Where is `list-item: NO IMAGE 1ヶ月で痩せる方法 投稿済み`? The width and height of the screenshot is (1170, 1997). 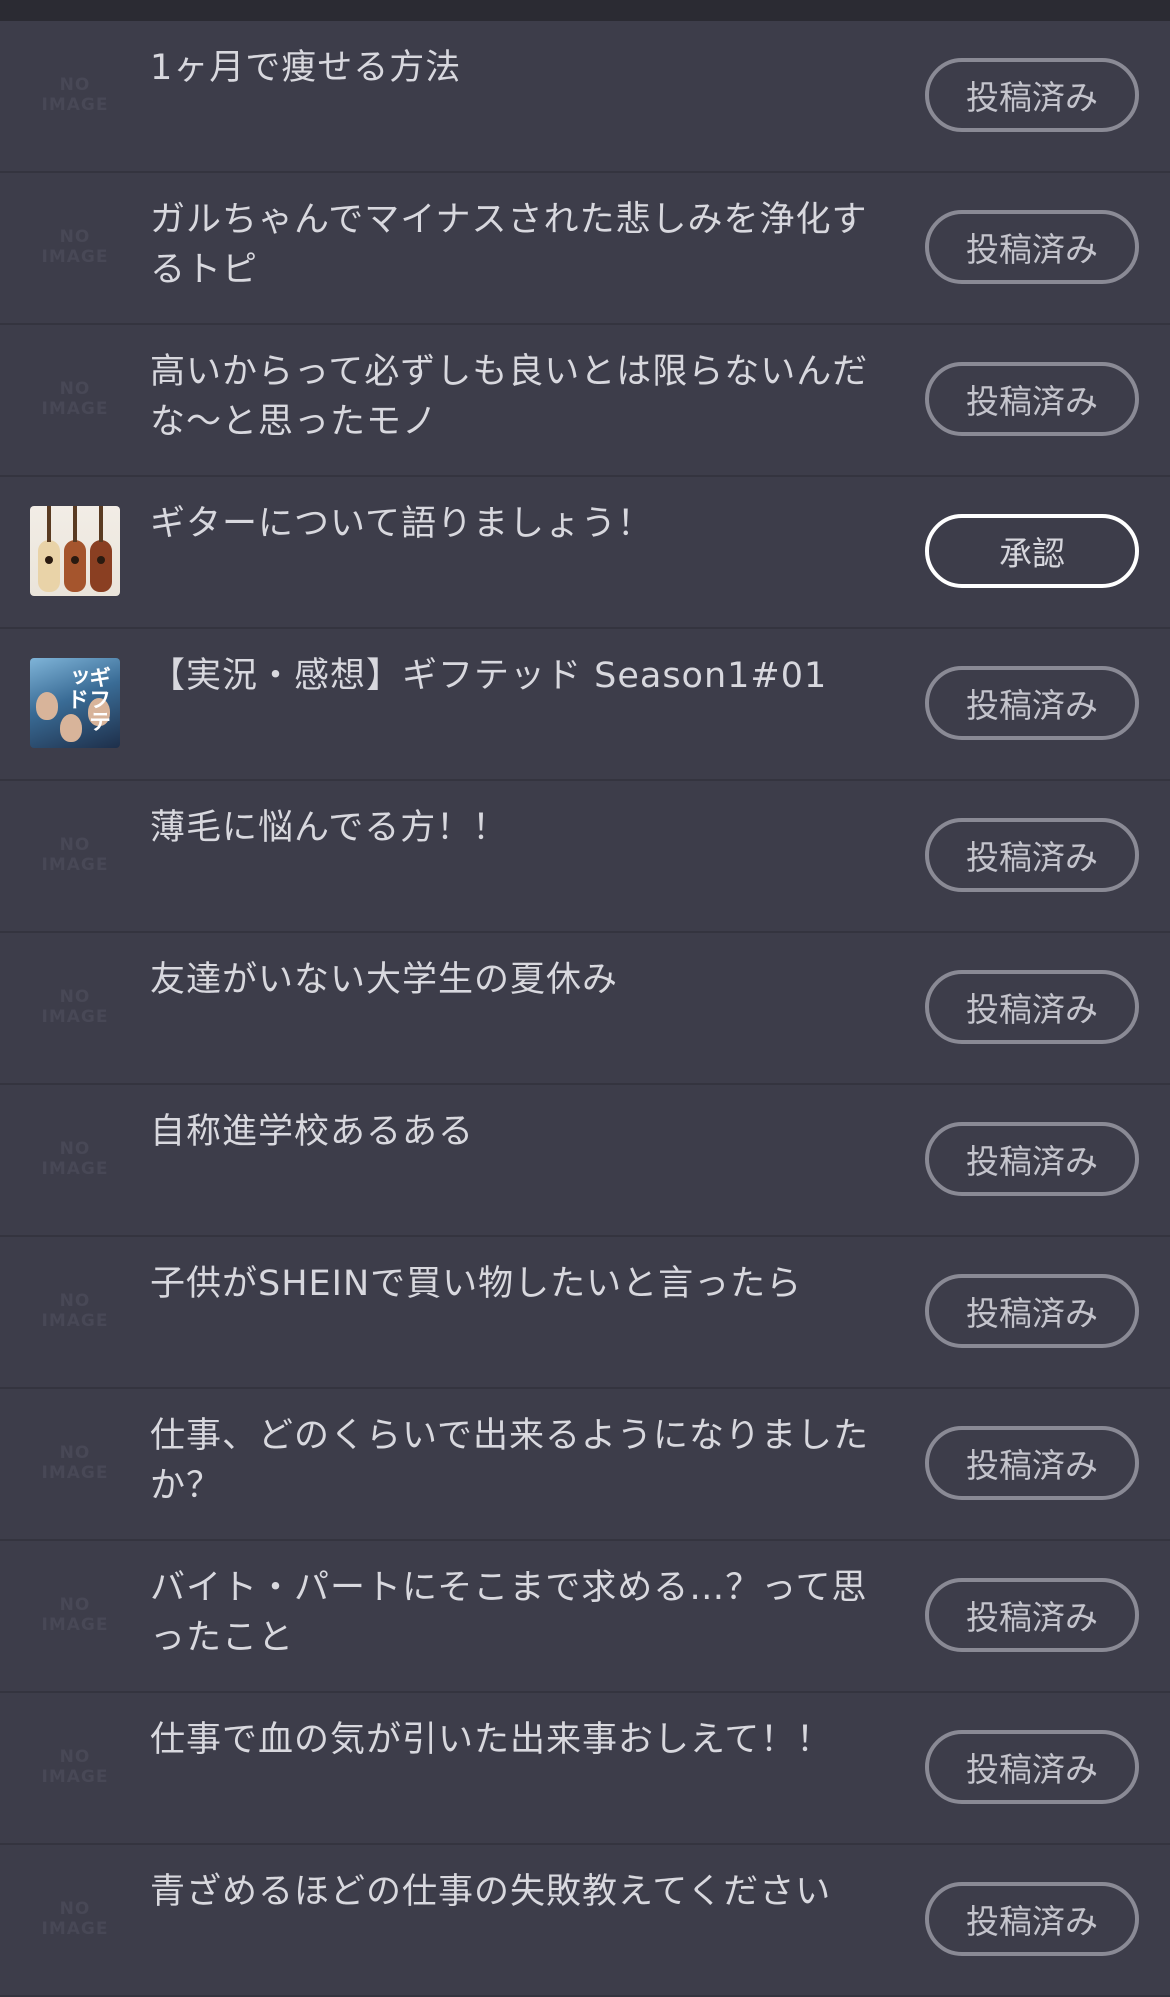
list-item: NO IMAGE 1ヶ月で痩せる方法 投稿済み is located at coordinates (585, 97).